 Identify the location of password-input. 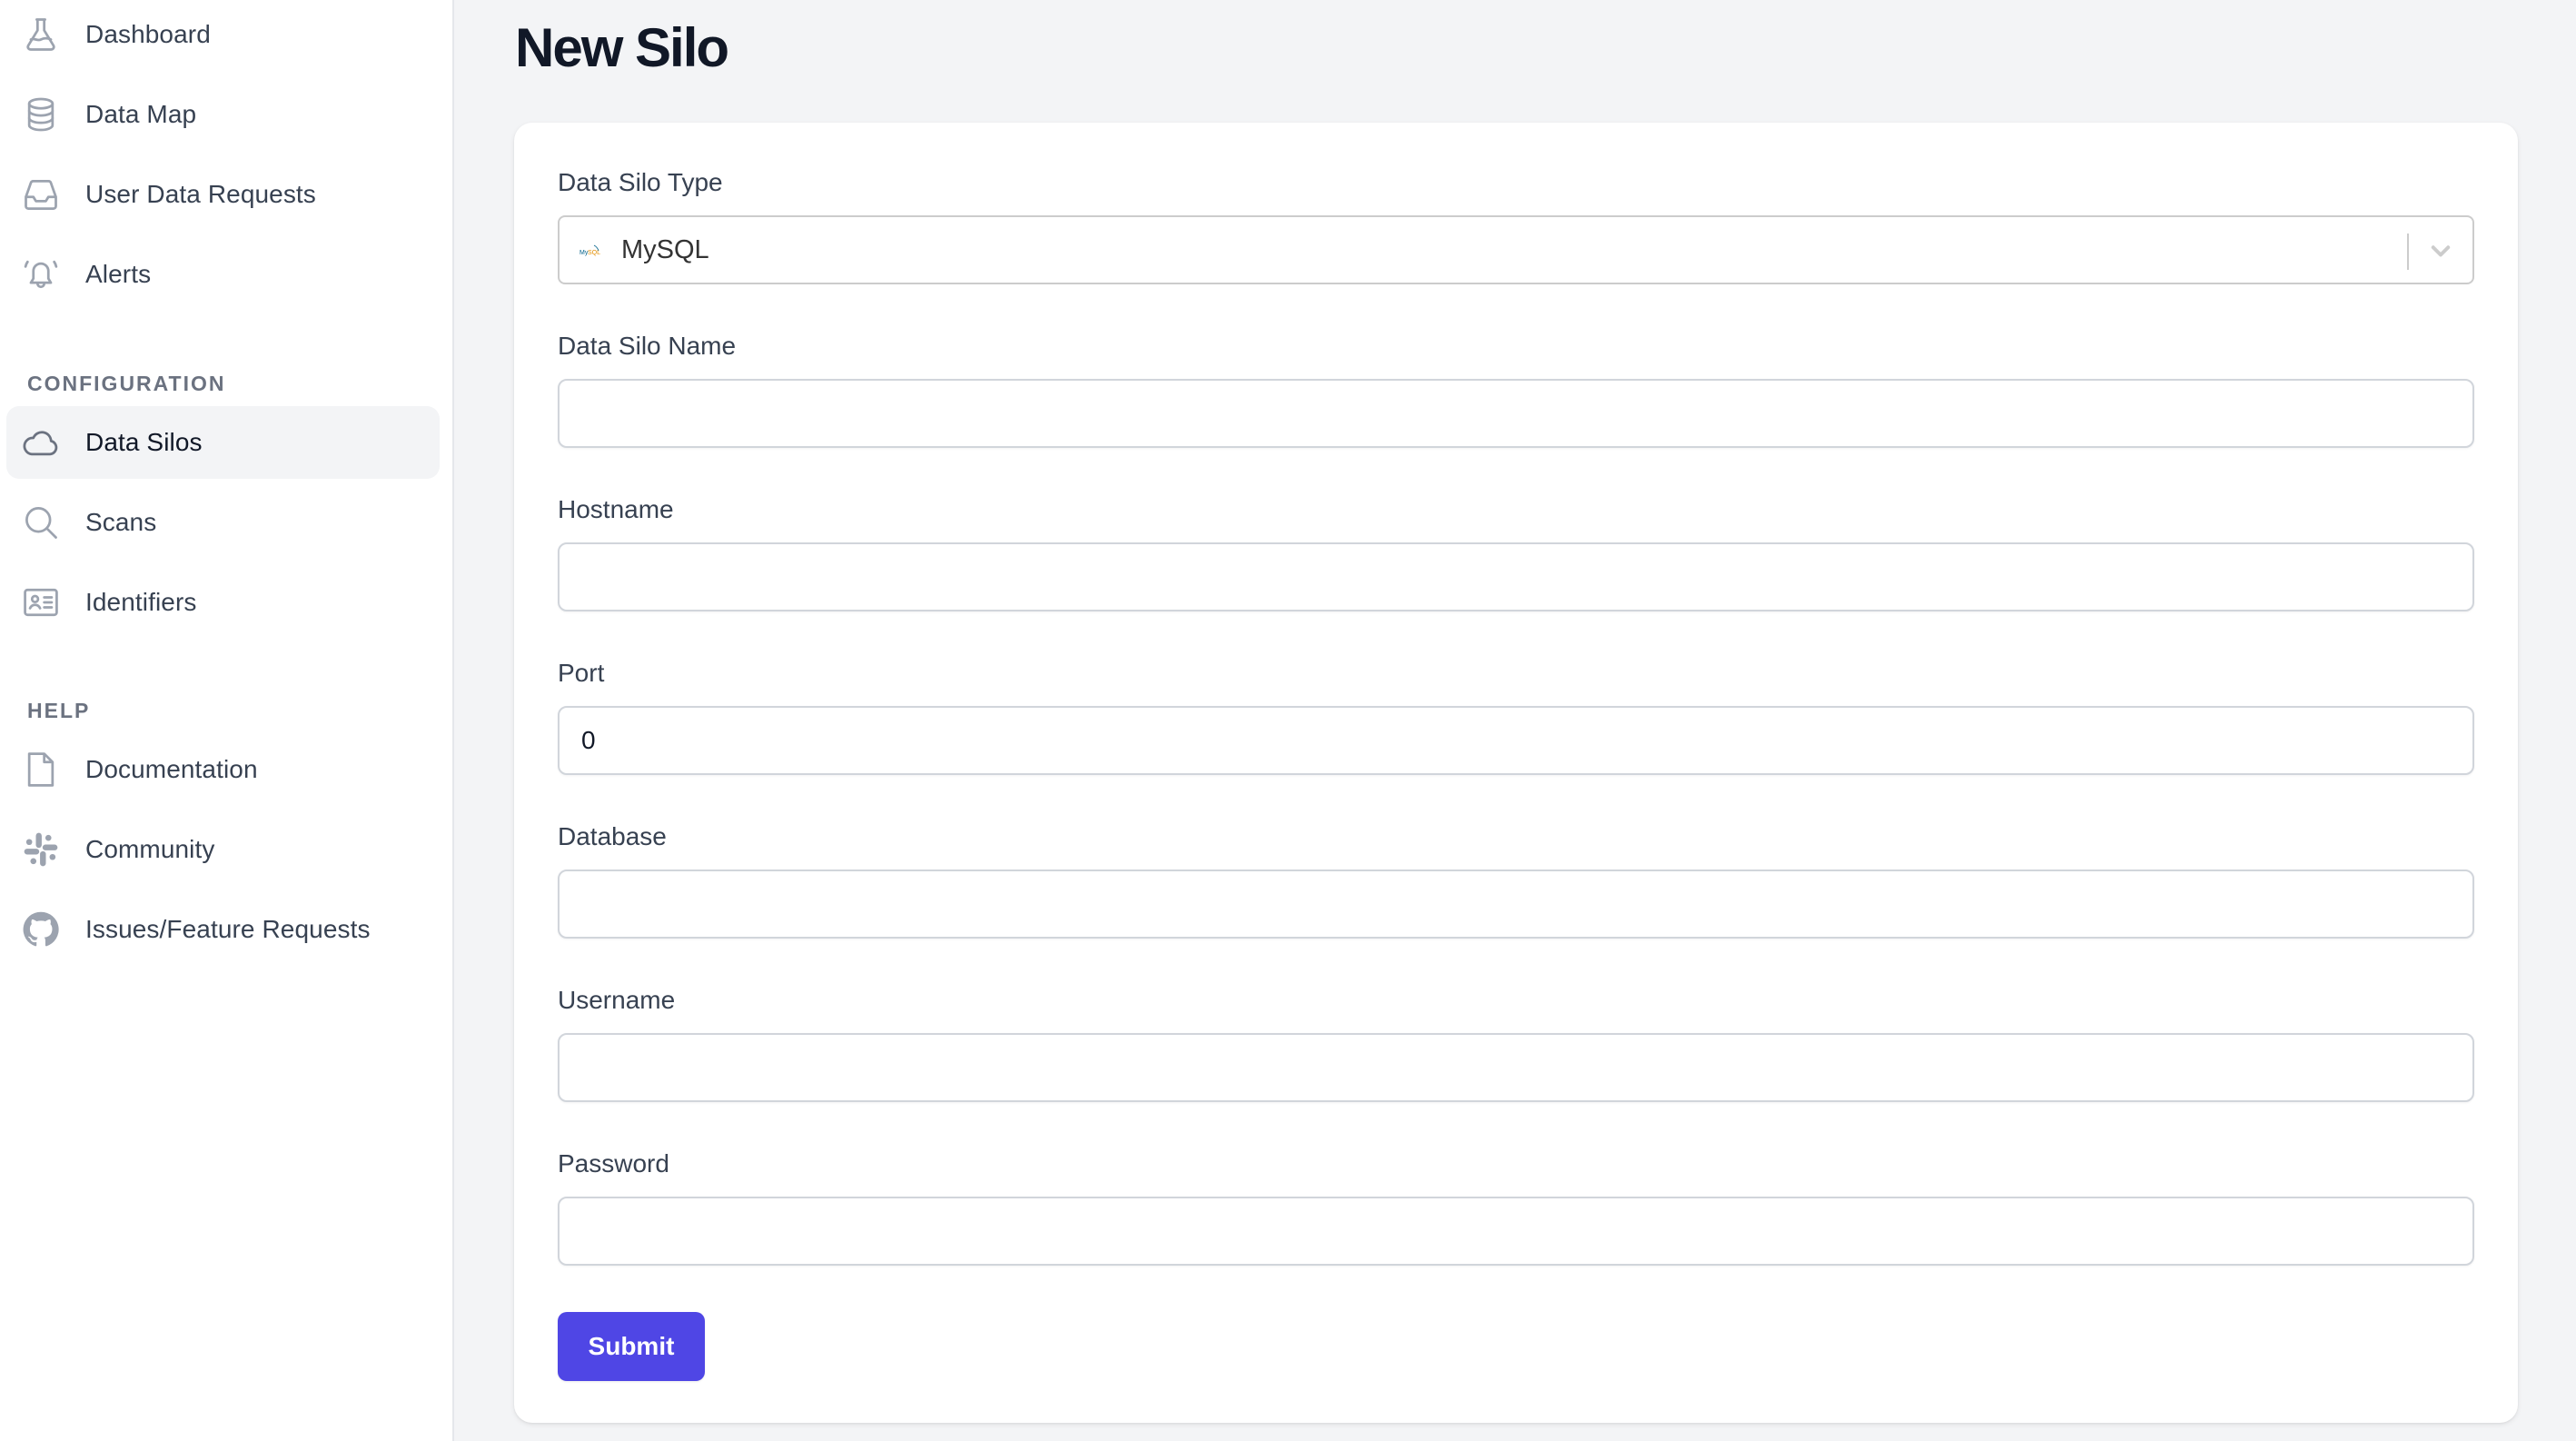
(1516, 1231).